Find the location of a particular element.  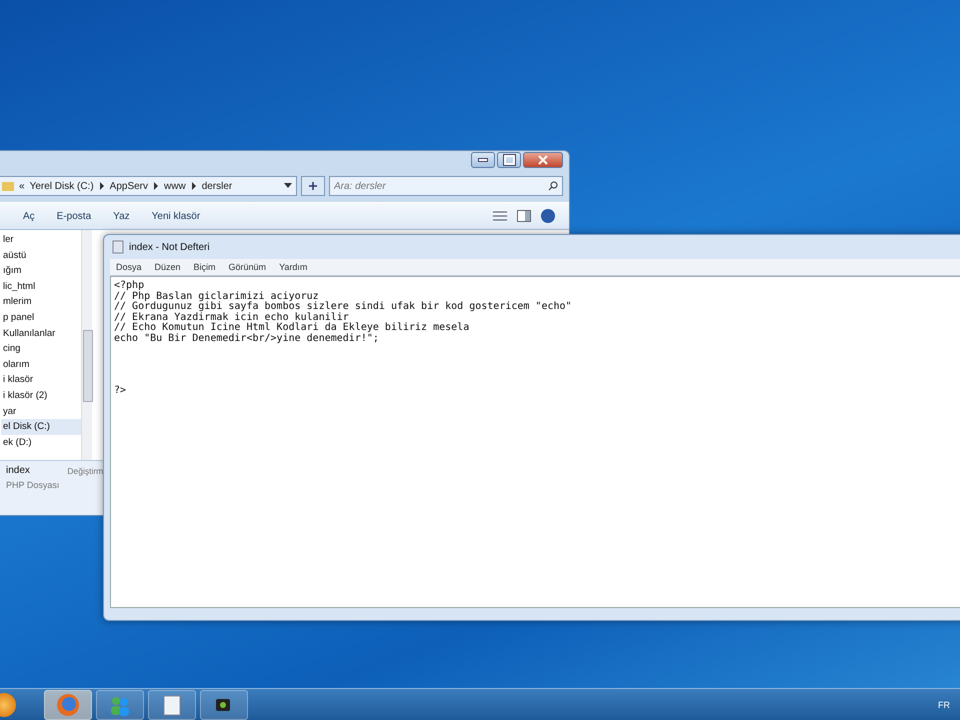

breadcrumb-item: Yerel Disk (C:) is located at coordinates (62, 186).